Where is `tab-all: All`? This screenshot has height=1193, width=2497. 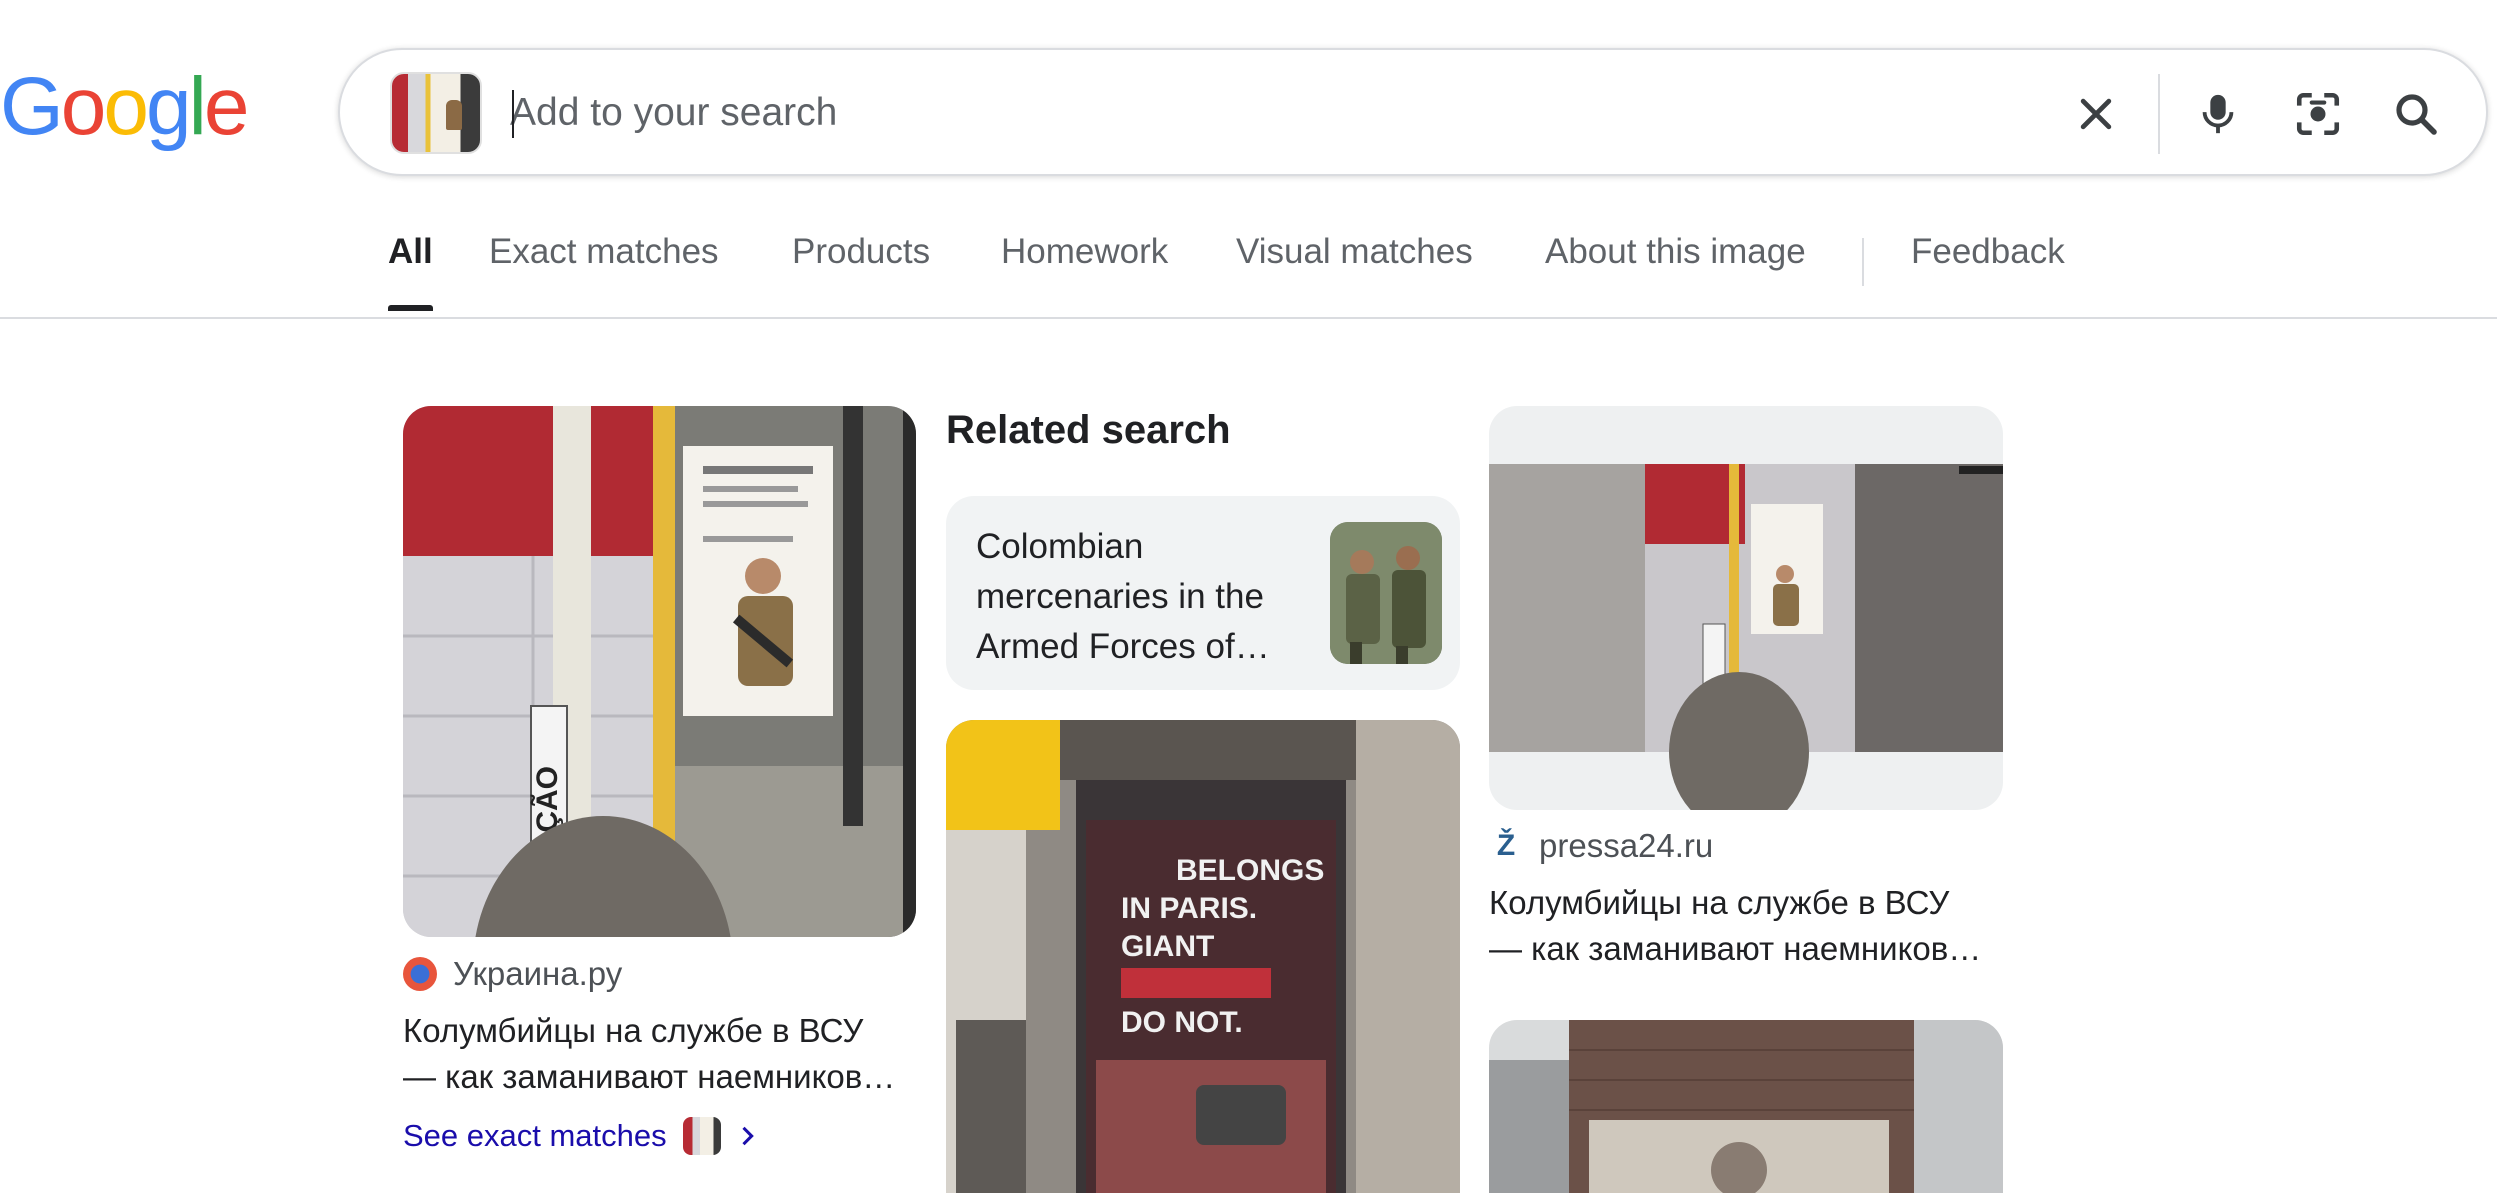 tab-all: All is located at coordinates (410, 274).